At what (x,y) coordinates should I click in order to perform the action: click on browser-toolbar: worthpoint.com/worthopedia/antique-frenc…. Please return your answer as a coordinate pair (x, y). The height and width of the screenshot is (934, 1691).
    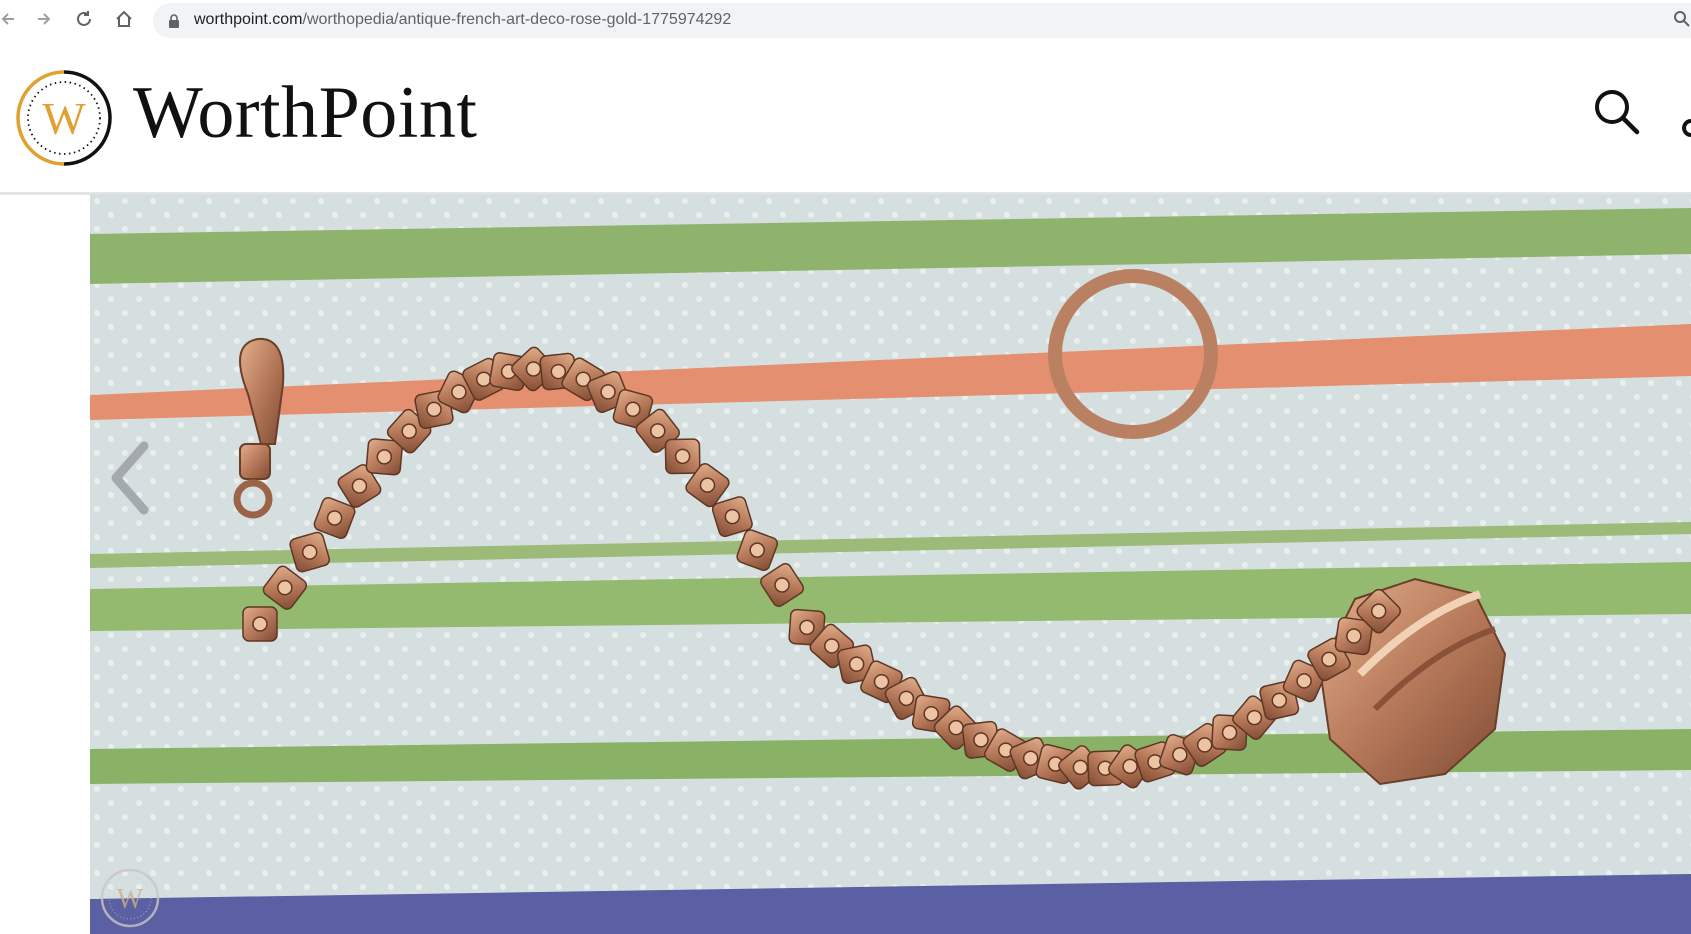
    Looking at the image, I should click on (845, 21).